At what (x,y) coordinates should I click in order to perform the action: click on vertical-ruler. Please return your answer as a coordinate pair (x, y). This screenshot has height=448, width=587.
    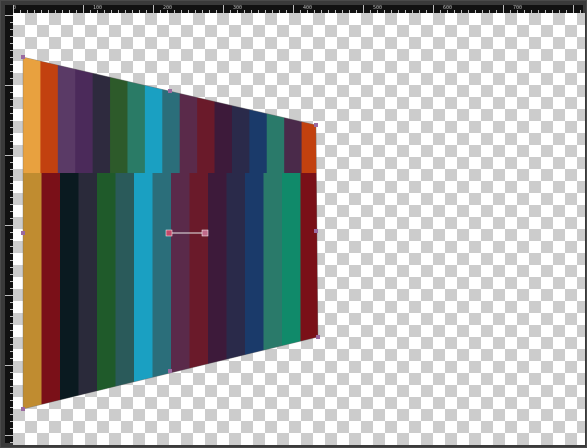
    Looking at the image, I should click on (9, 228).